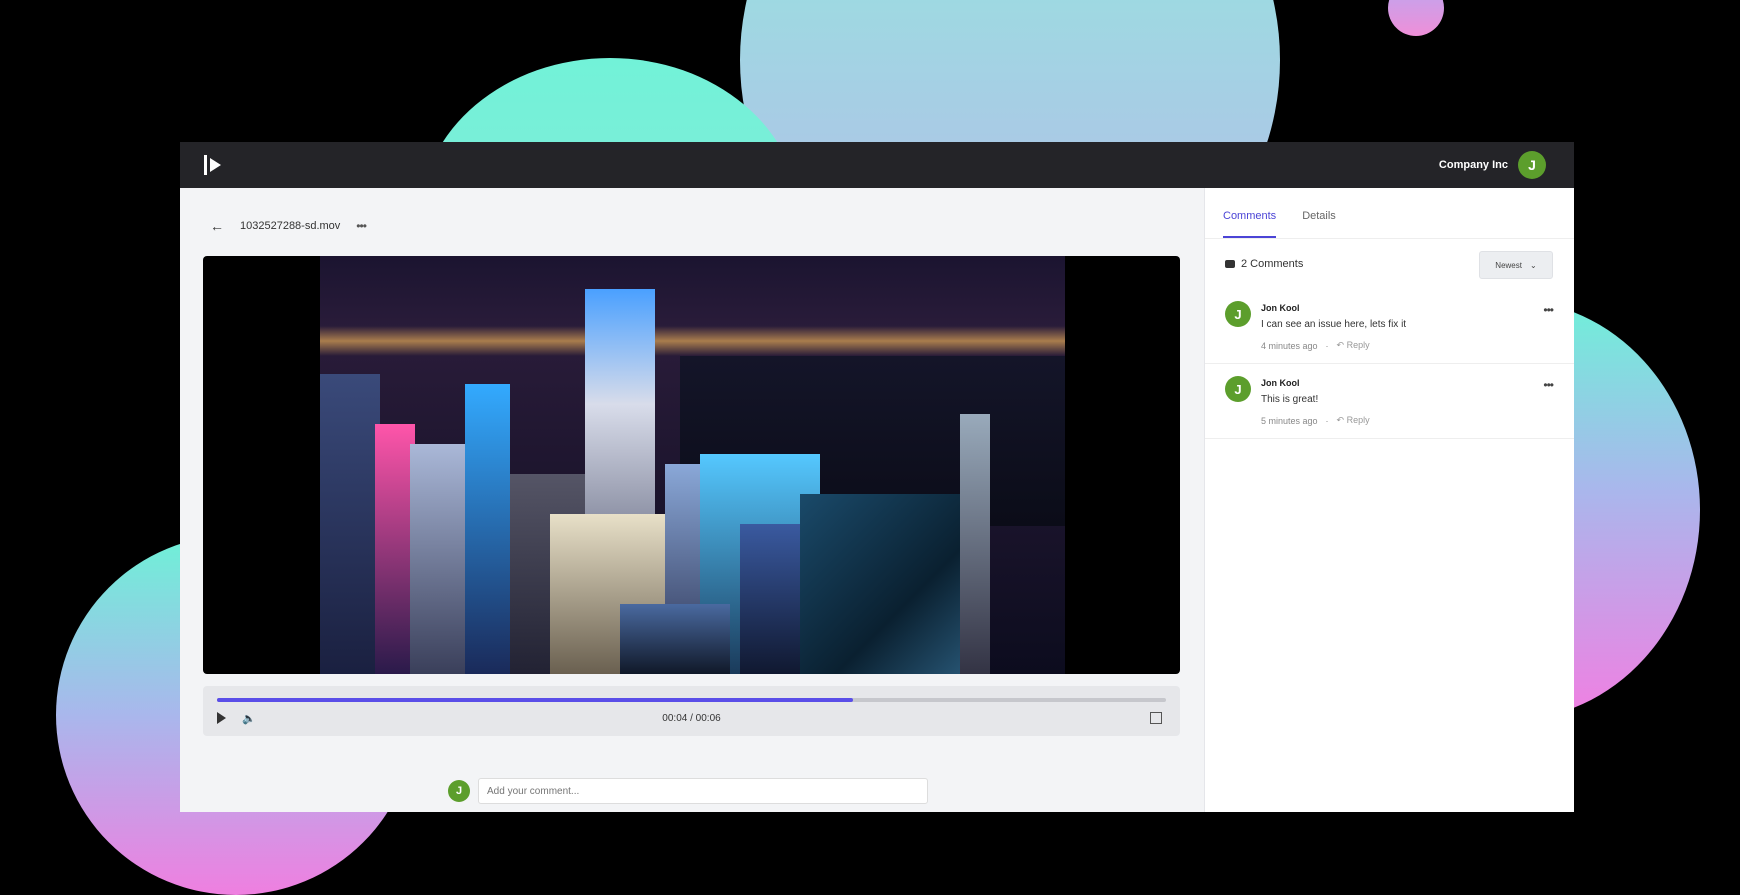 The width and height of the screenshot is (1740, 895). I want to click on back-arrow-icon: ←, so click(217, 226).